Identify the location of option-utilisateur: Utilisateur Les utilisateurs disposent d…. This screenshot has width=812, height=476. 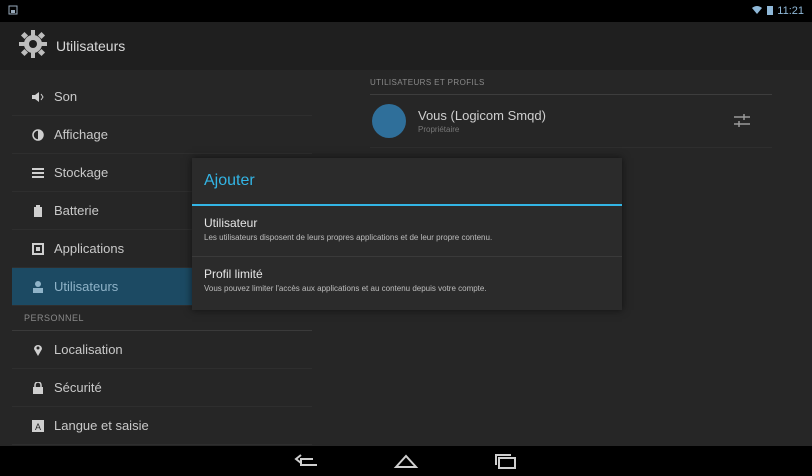
(407, 231).